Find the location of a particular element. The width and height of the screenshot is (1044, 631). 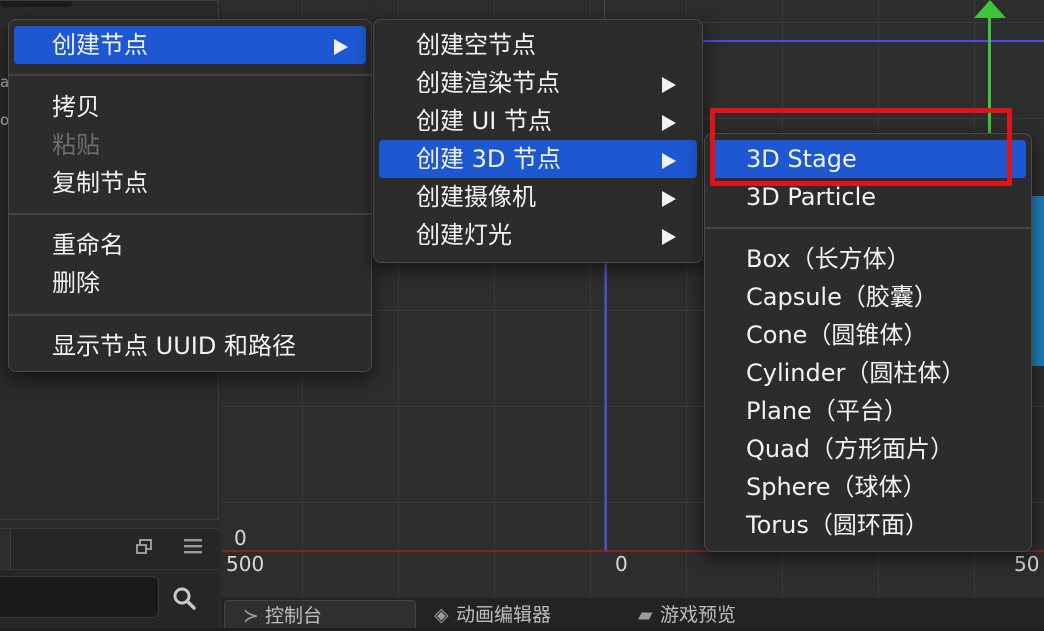

tab-animation: ◈ 动画编辑器 is located at coordinates (492, 614).